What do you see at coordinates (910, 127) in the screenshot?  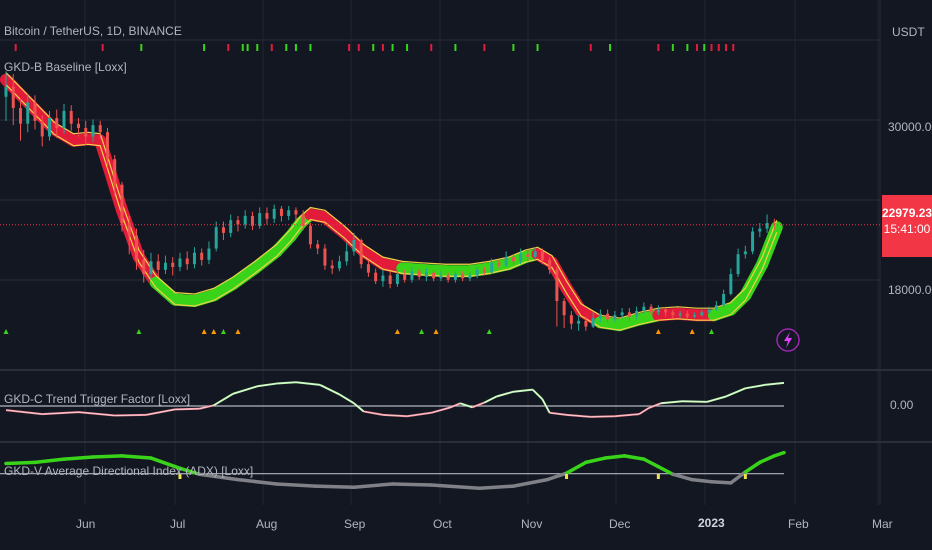 I see `price-tick-label: 30000.00` at bounding box center [910, 127].